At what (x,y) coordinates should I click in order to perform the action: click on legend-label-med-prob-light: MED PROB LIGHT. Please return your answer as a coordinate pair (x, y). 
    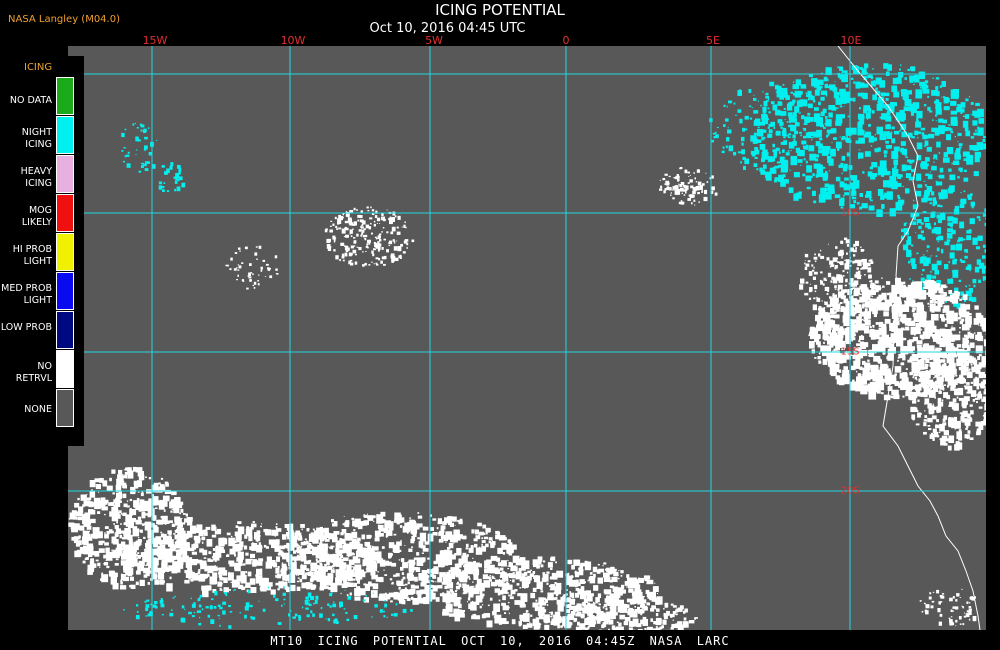
    Looking at the image, I should click on (26, 294).